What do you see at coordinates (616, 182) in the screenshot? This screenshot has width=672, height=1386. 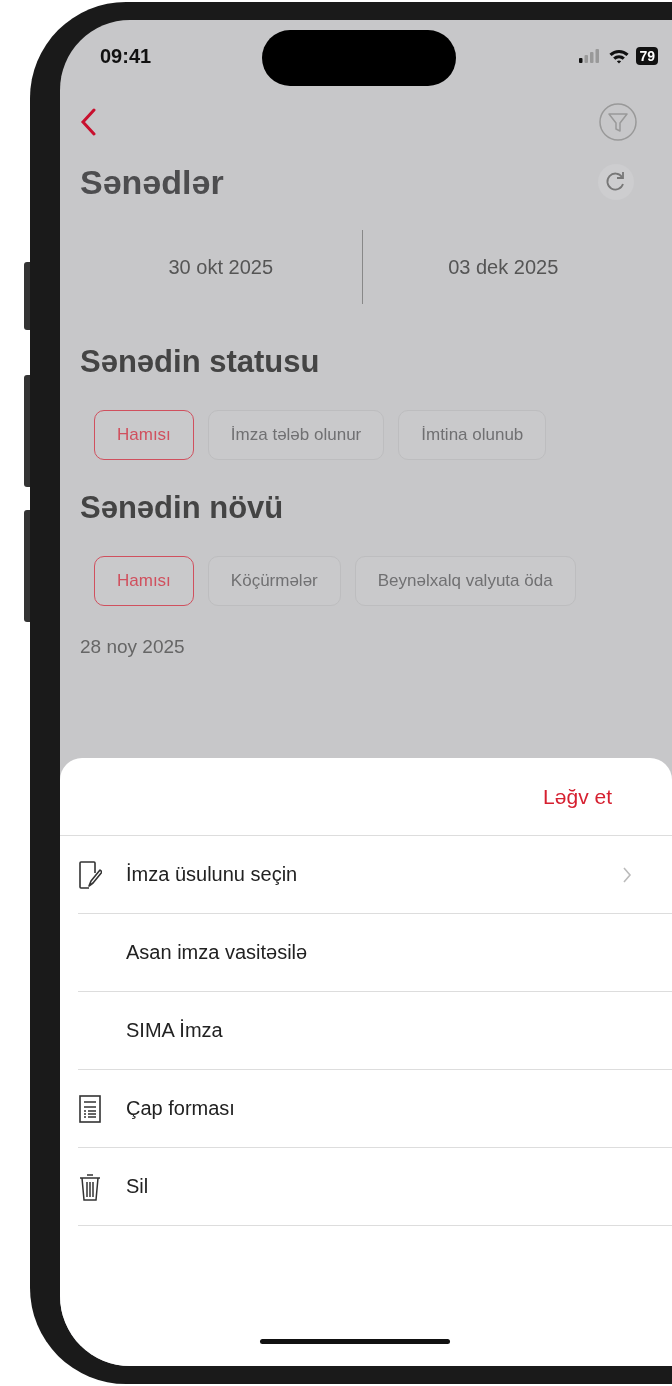 I see `refresh-icon` at bounding box center [616, 182].